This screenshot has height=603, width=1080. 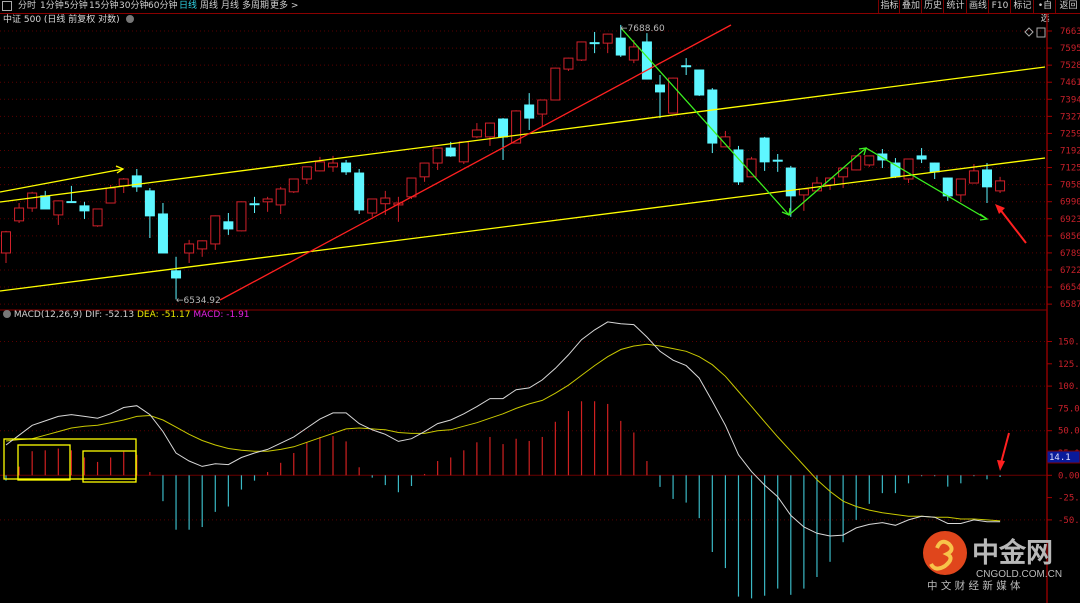 I want to click on macd-value: MACD: -1.91, so click(x=221, y=315).